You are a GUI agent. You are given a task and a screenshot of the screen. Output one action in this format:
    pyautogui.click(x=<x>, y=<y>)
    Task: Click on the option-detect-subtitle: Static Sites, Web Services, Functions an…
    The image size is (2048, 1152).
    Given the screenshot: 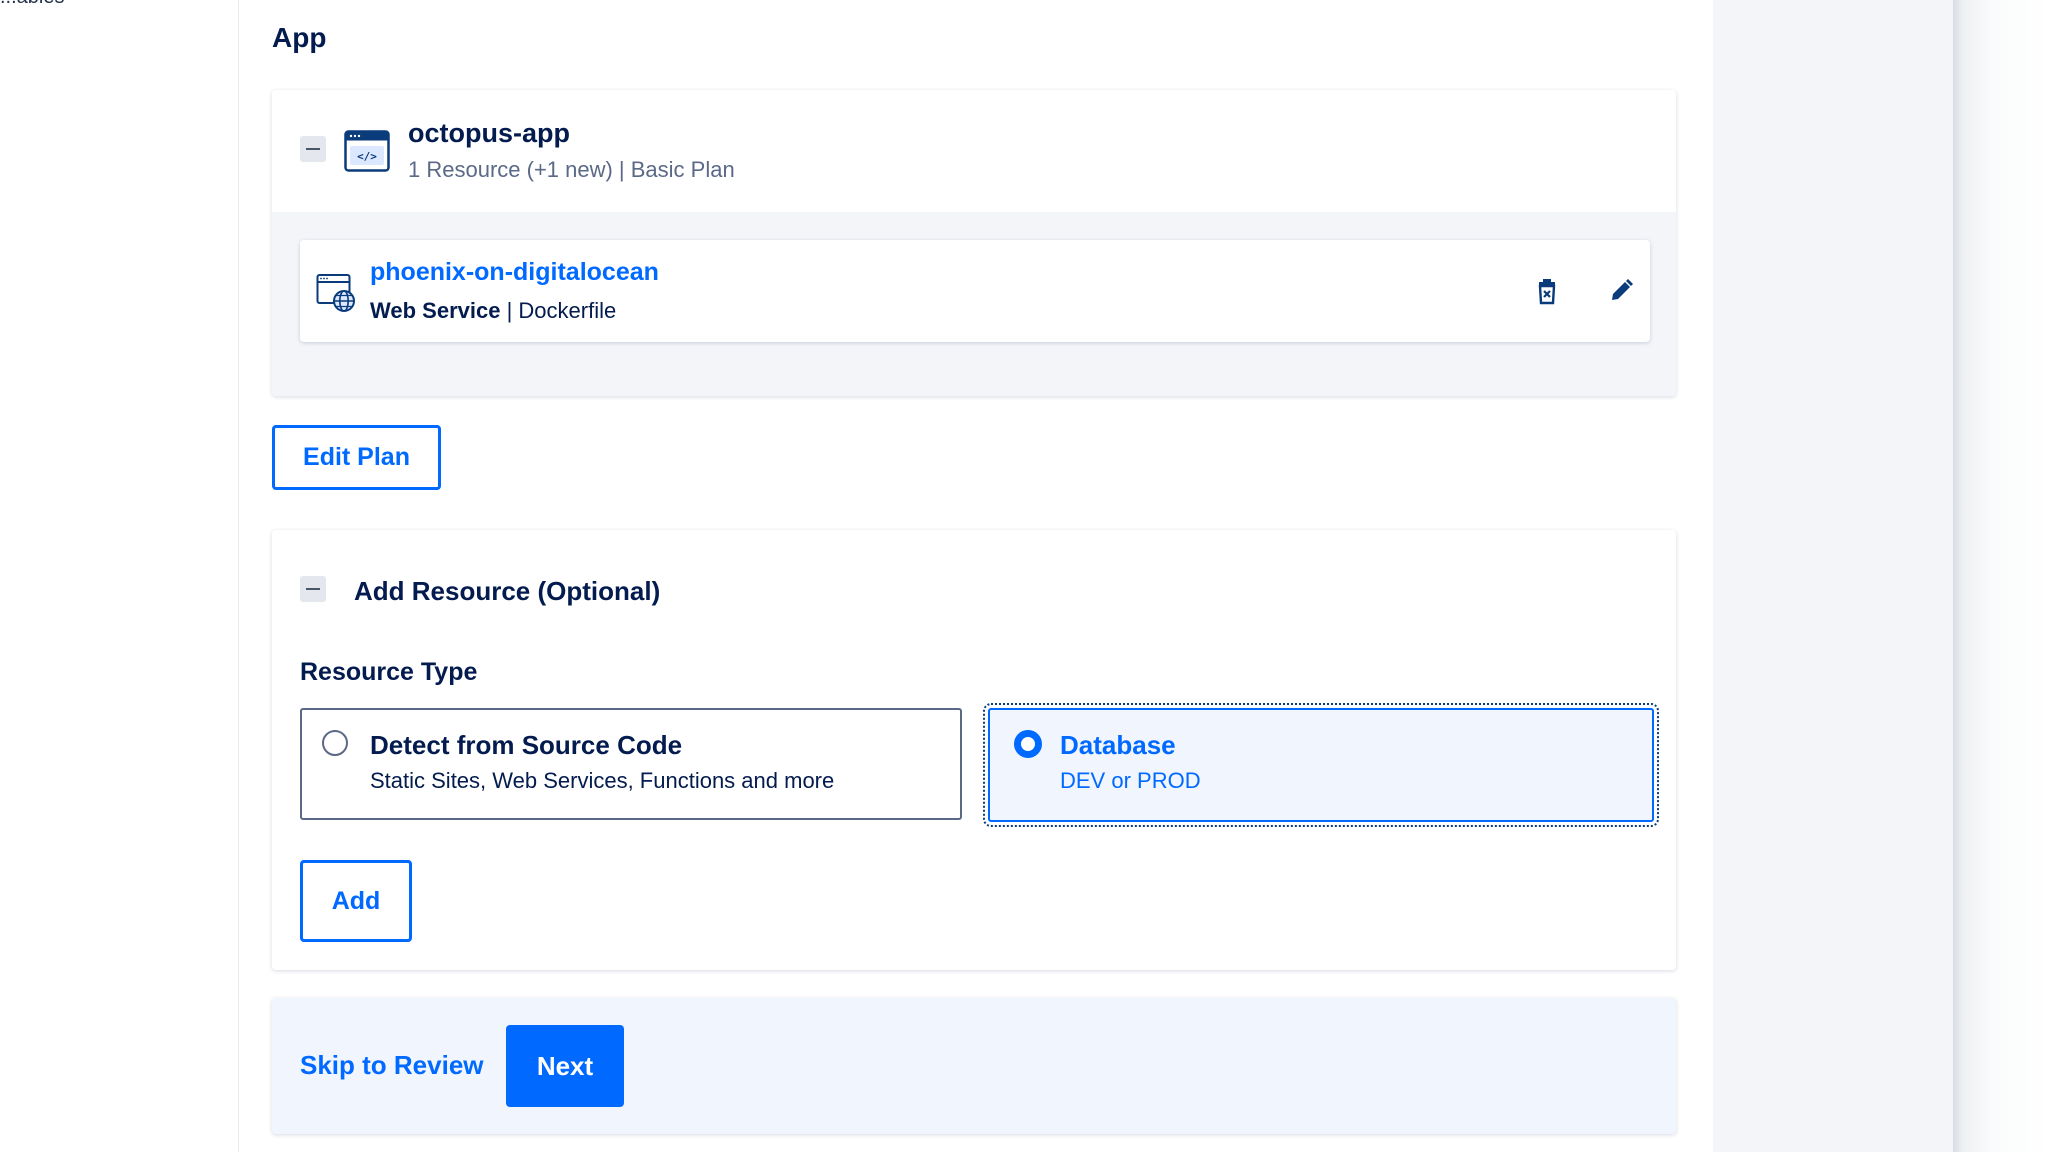 What is the action you would take?
    pyautogui.click(x=602, y=780)
    